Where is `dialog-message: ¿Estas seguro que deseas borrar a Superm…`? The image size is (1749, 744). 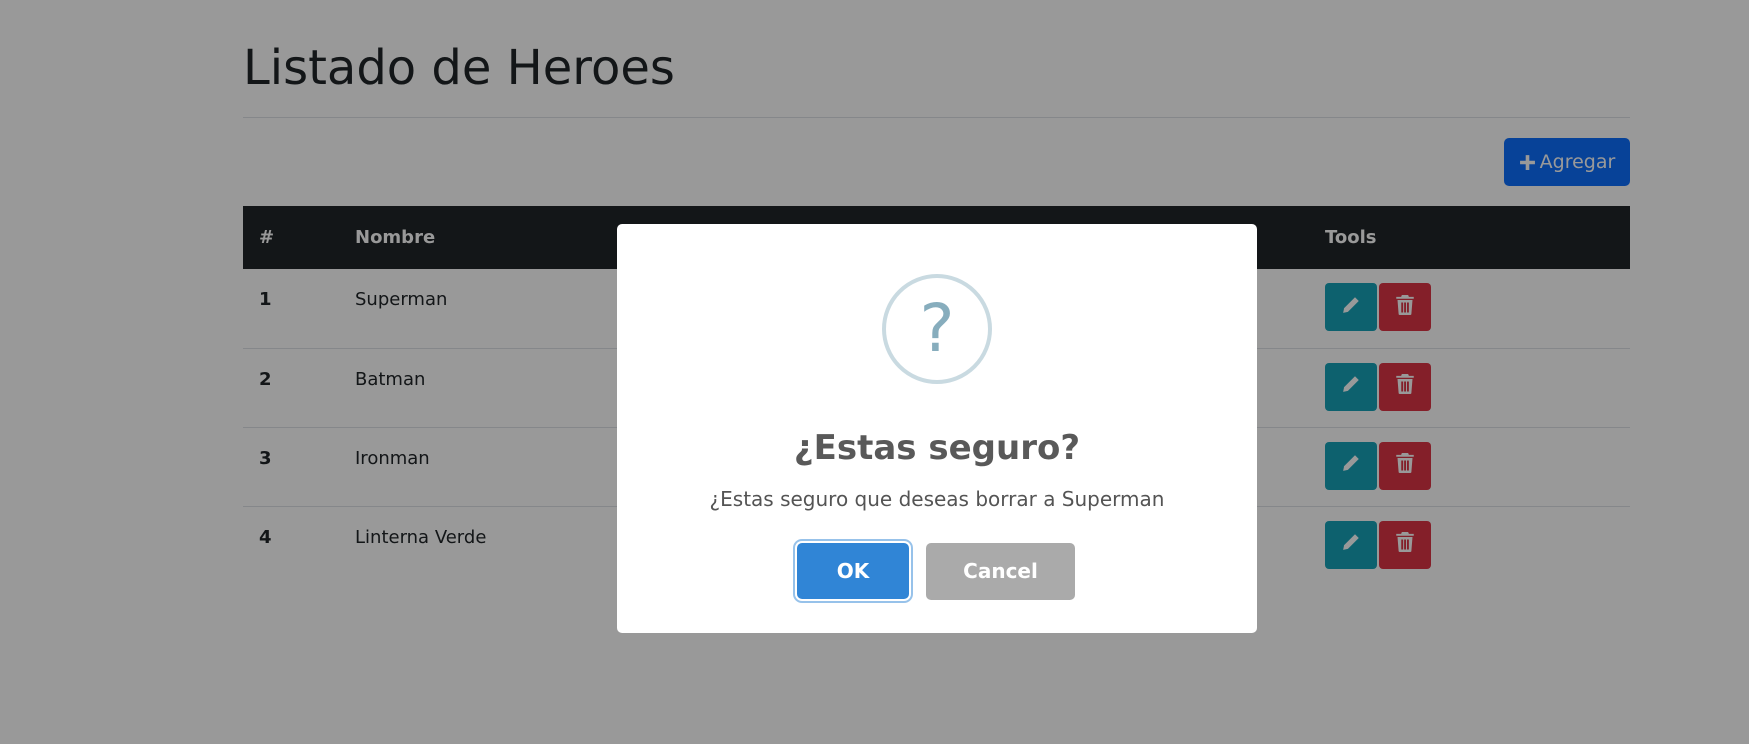 dialog-message: ¿Estas seguro que deseas borrar a Superm… is located at coordinates (937, 499).